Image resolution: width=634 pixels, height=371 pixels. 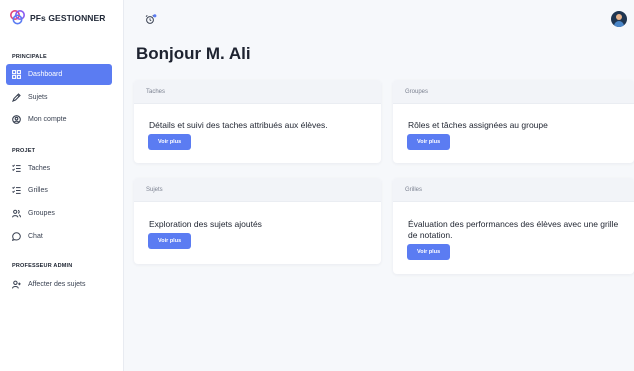 I want to click on card-title: Grilles, so click(x=513, y=190).